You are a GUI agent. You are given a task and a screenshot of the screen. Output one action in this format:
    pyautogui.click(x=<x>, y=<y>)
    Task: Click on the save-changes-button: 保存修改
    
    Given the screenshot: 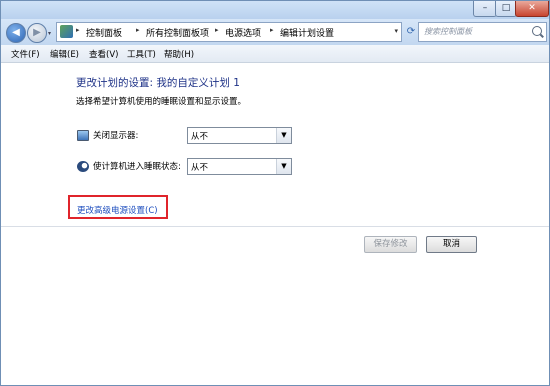 What is the action you would take?
    pyautogui.click(x=390, y=244)
    